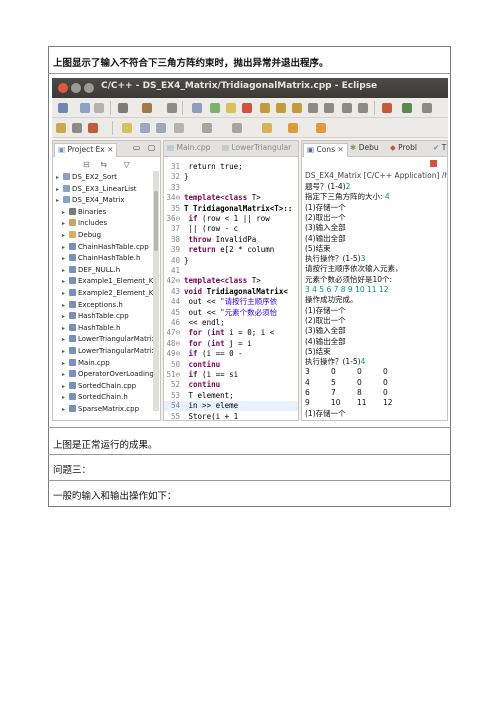 This screenshot has width=500, height=707. What do you see at coordinates (123, 108) in the screenshot?
I see `build-icon` at bounding box center [123, 108].